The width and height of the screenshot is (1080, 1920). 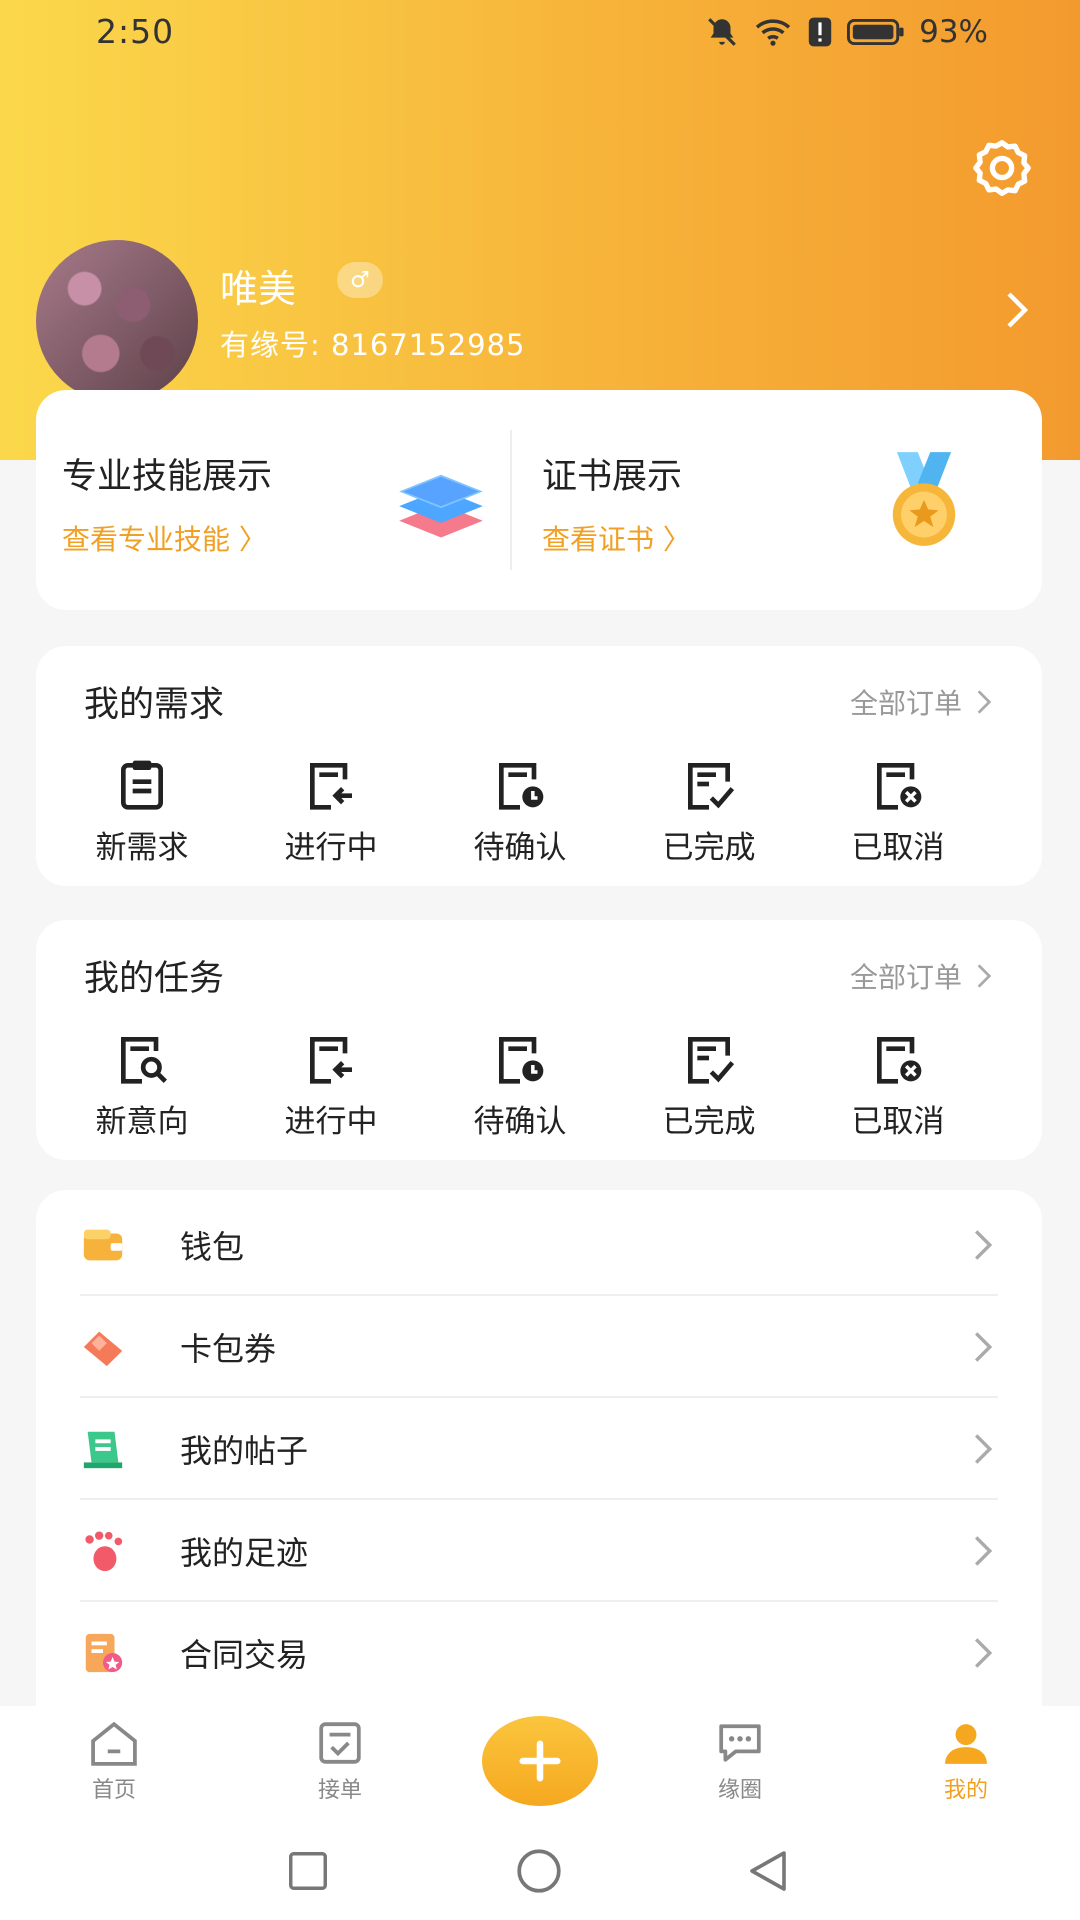 What do you see at coordinates (520, 1122) in the screenshot?
I see `tasks-item-label: 待确认` at bounding box center [520, 1122].